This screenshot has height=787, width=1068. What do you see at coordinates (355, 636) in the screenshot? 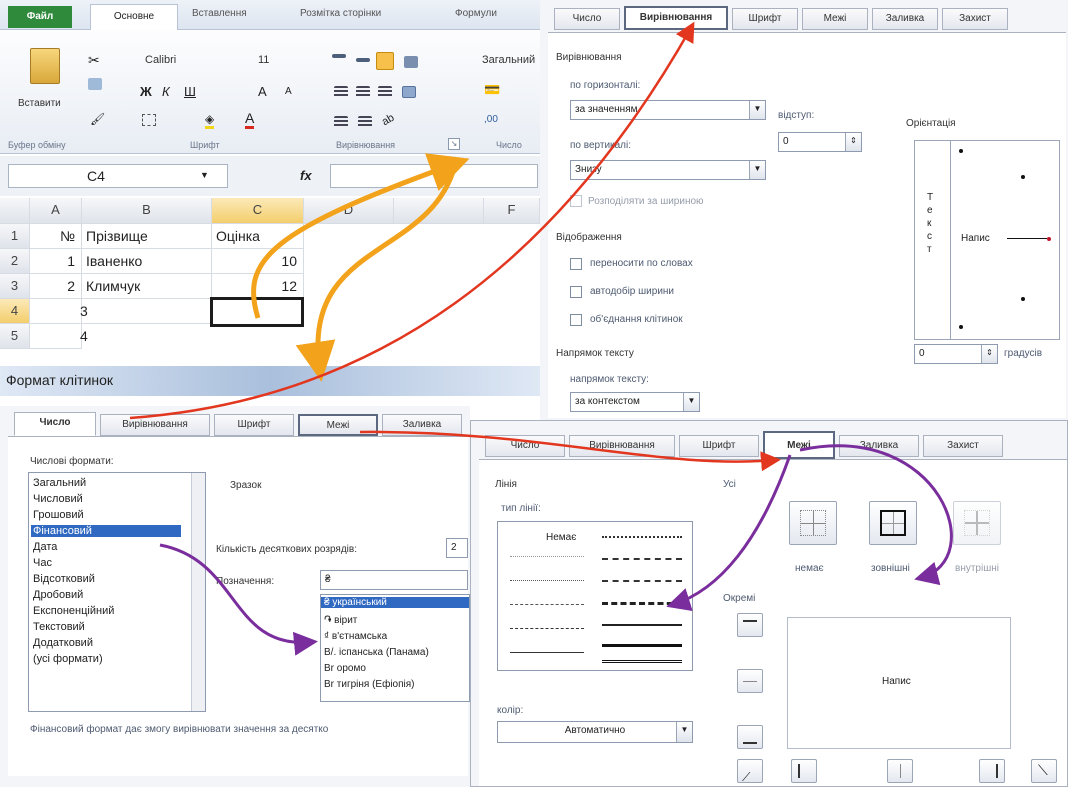
I see `symbol-option: ₫ в'єтнамська` at bounding box center [355, 636].